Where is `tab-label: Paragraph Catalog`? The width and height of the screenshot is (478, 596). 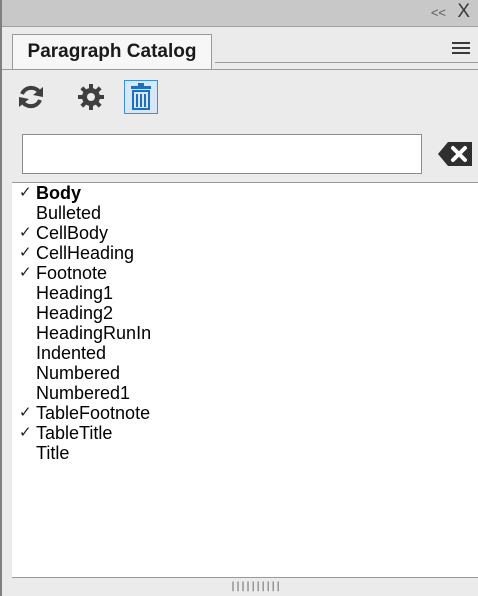 tab-label: Paragraph Catalog is located at coordinates (112, 51).